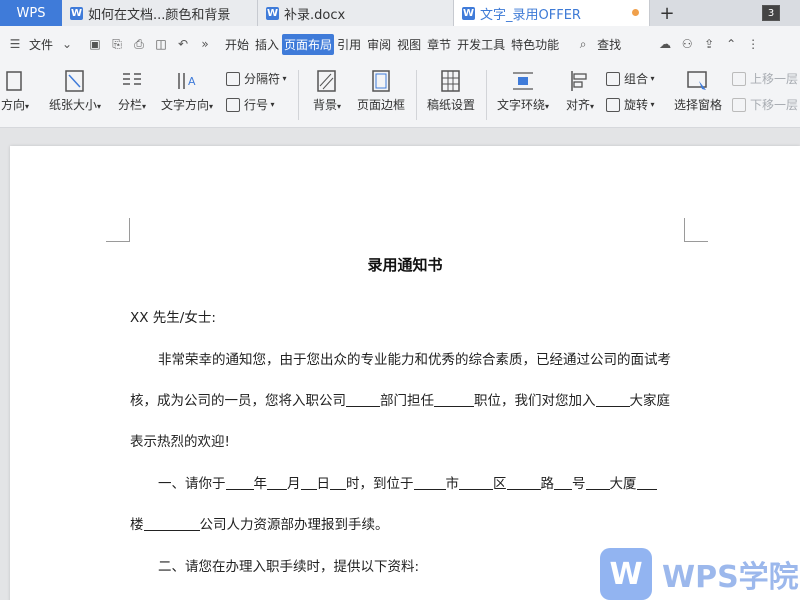 The height and width of the screenshot is (600, 800). I want to click on wps-academy-watermark: W WPS学院, so click(699, 574).